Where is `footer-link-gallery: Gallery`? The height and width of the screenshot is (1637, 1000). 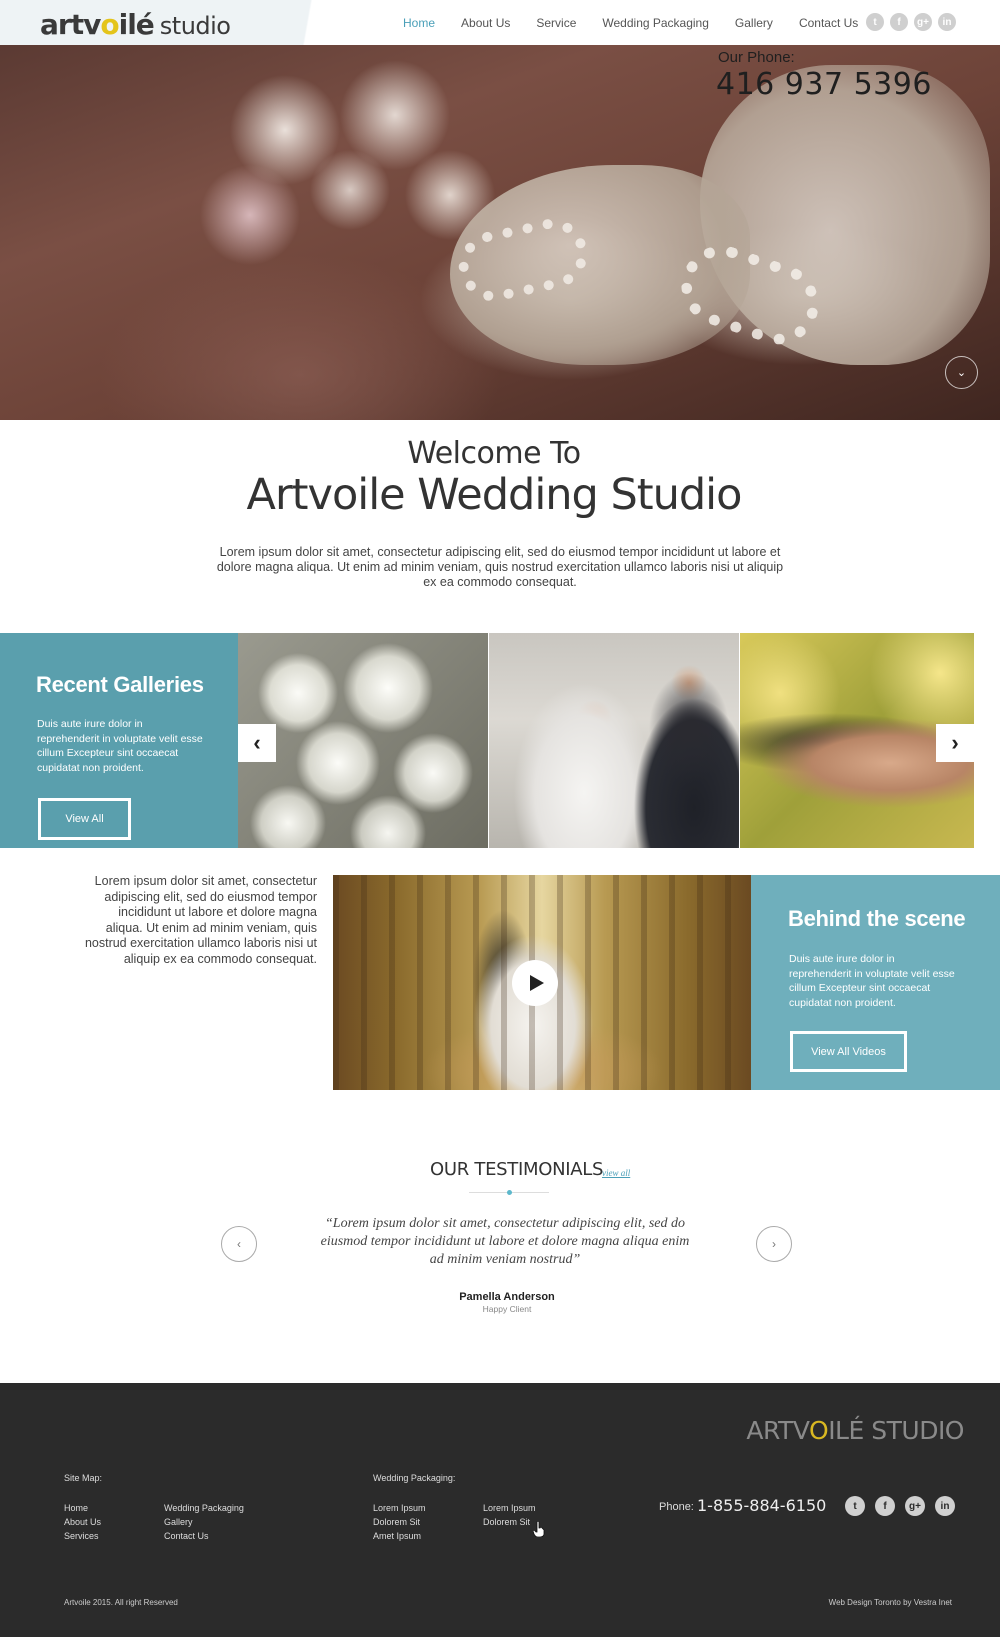 footer-link-gallery: Gallery is located at coordinates (178, 1522).